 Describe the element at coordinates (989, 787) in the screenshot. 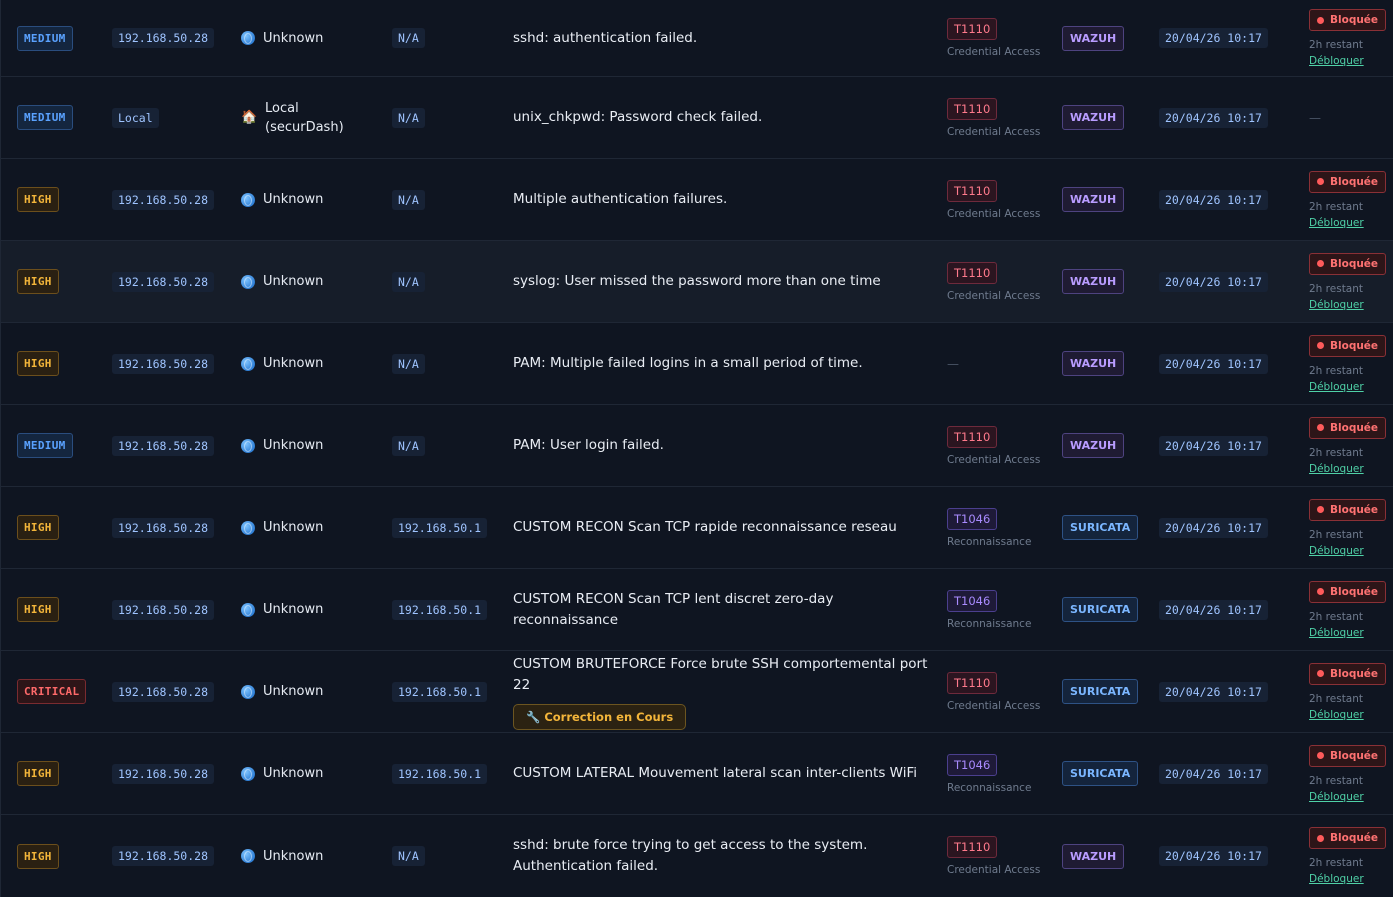

I see `technique-name: Reconnaissance` at that location.